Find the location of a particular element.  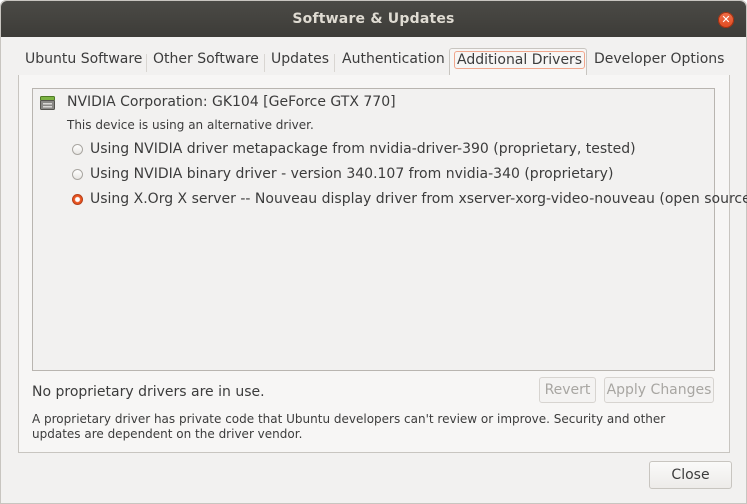

tab-label: Additional Drivers is located at coordinates (520, 60).